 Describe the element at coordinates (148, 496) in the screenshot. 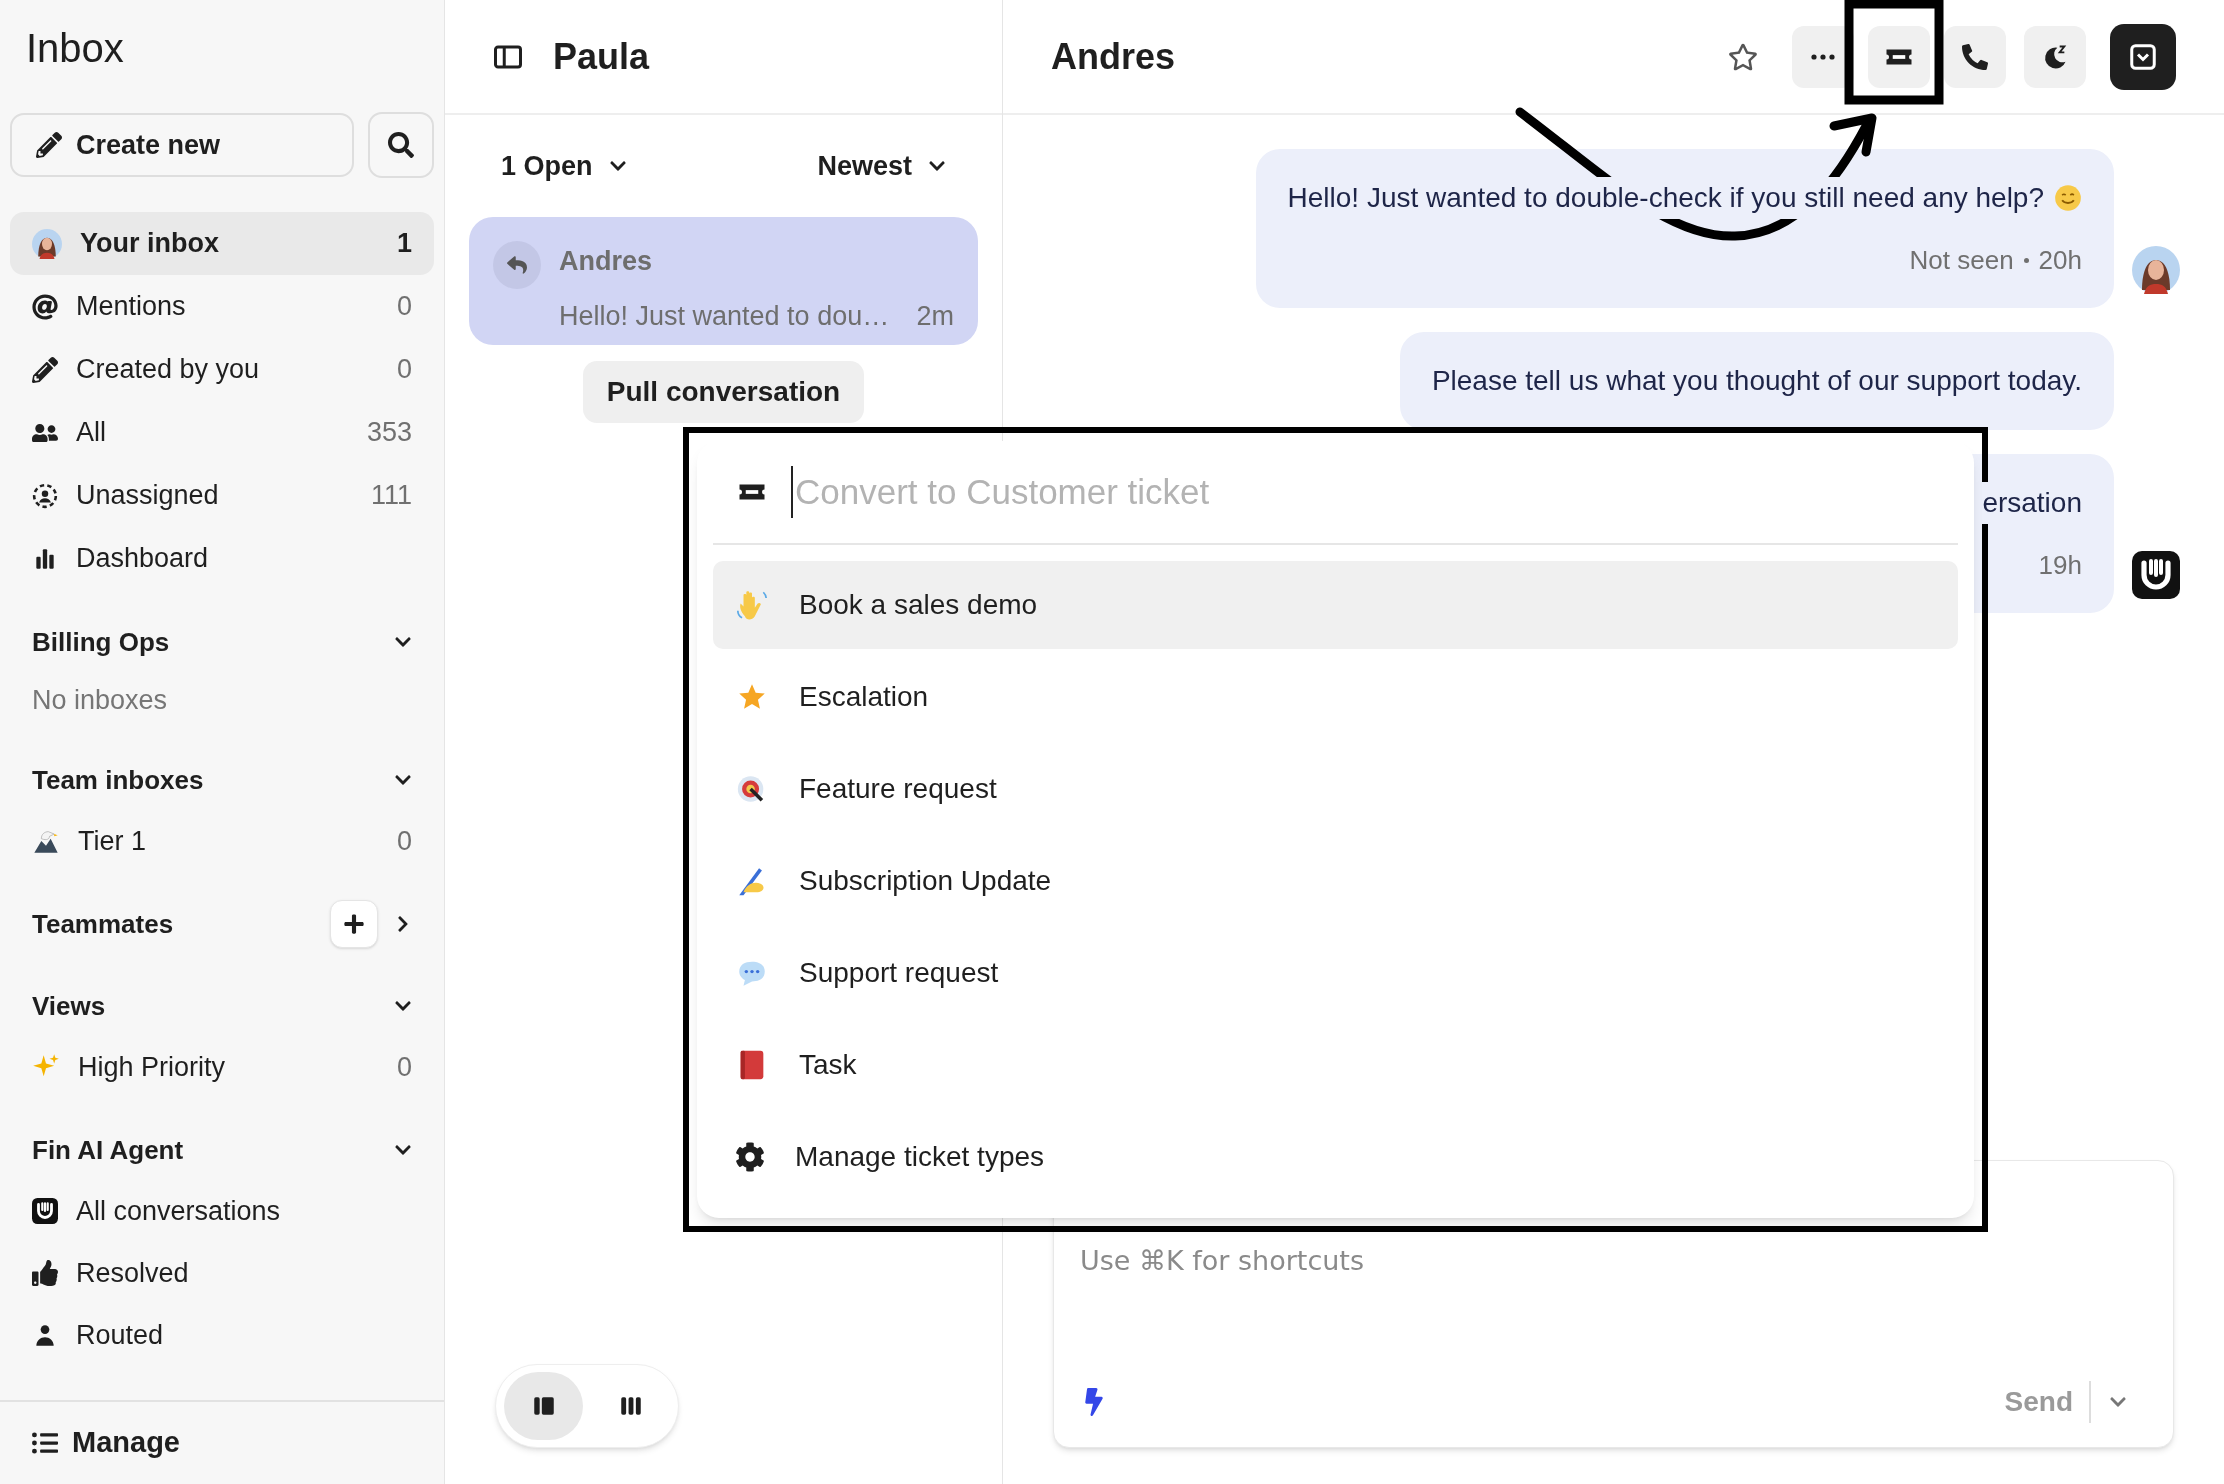

I see `nav-label: Unassigned` at that location.